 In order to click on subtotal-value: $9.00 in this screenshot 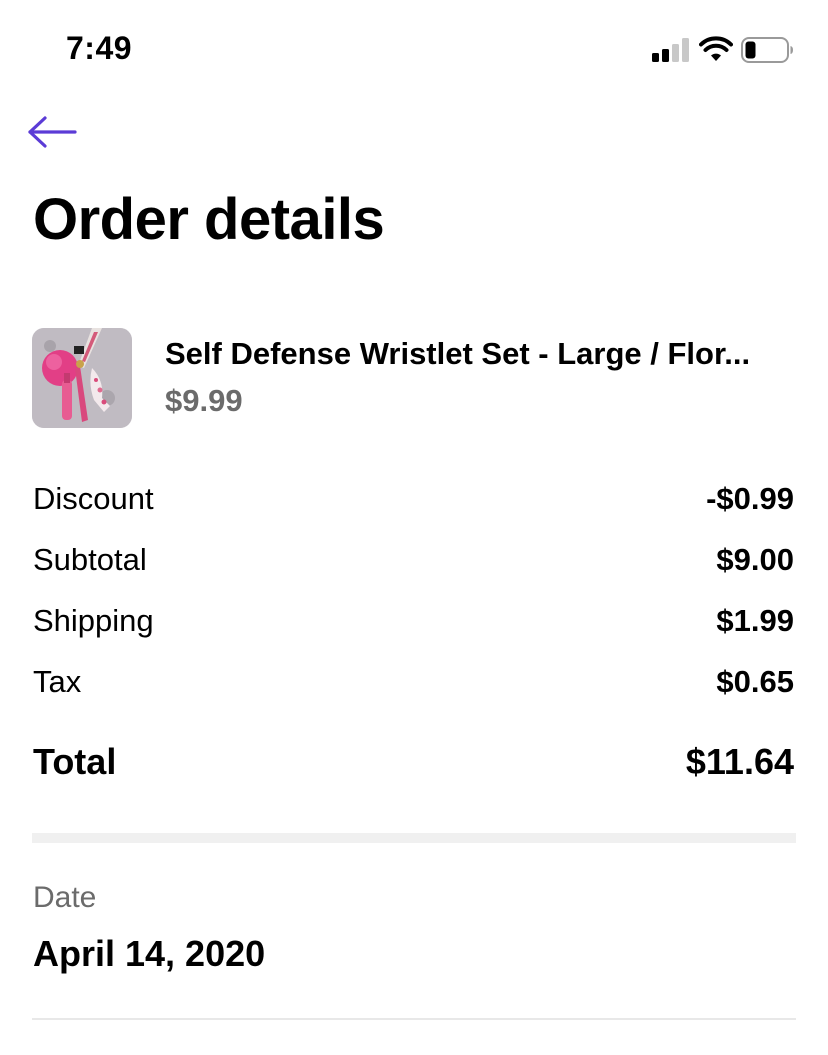, I will do `click(755, 559)`.